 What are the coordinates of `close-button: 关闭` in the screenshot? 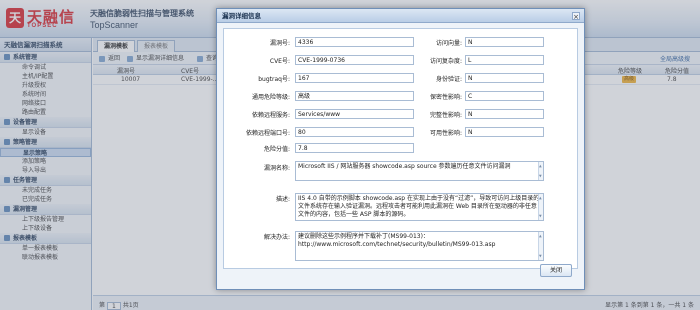 It's located at (556, 270).